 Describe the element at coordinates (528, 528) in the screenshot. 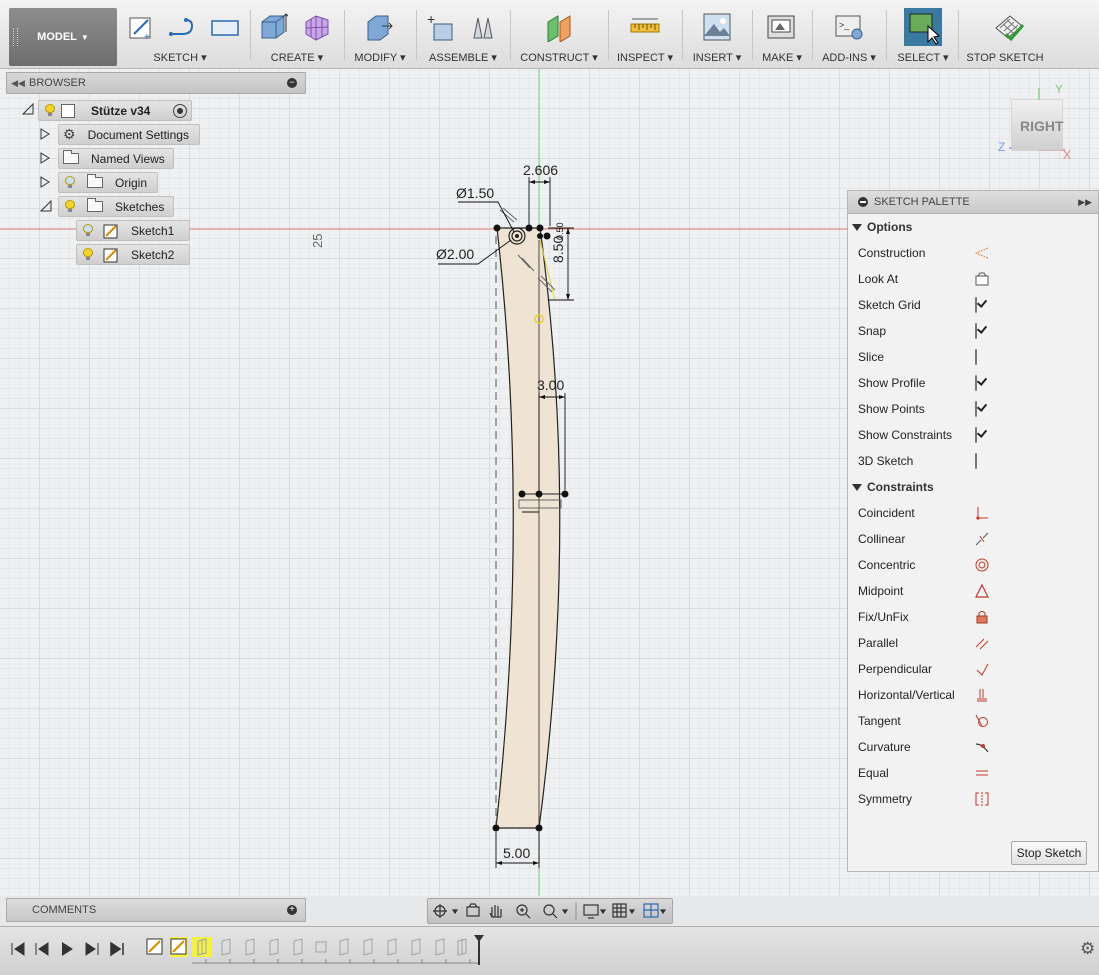

I see `sketch-profile` at that location.